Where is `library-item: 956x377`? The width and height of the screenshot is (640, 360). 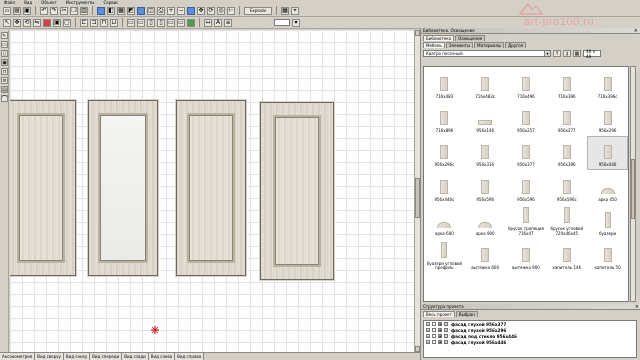
library-item: 956x377 is located at coordinates (526, 153).